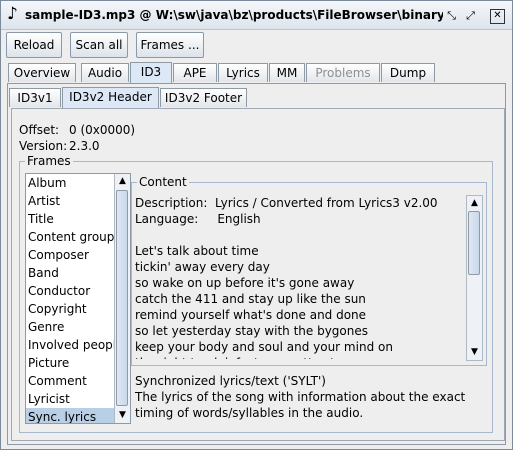 This screenshot has width=513, height=450. Describe the element at coordinates (99, 45) in the screenshot. I see `scan-all-button: Scan all` at that location.